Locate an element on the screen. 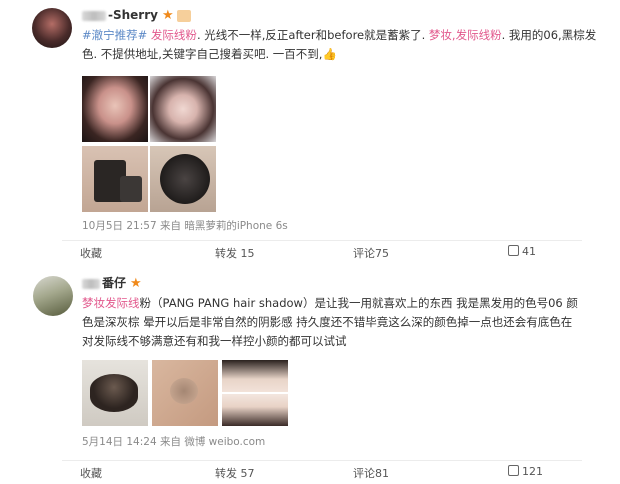 The width and height of the screenshot is (620, 484). repost-button: 转发 57 is located at coordinates (235, 473).